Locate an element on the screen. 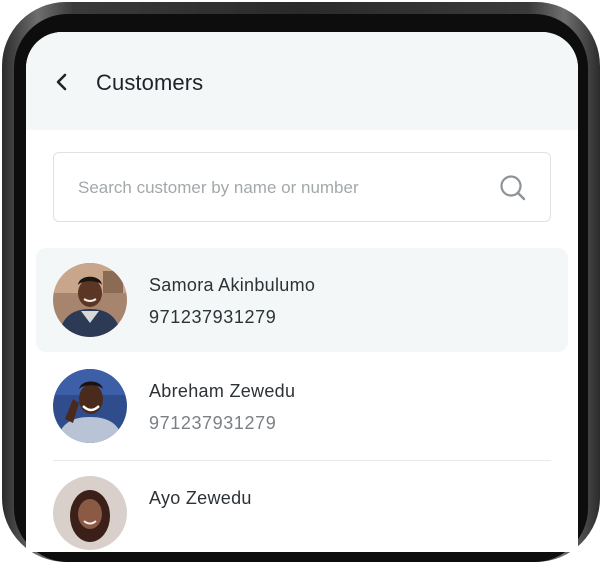  page-title: Customers is located at coordinates (150, 82).